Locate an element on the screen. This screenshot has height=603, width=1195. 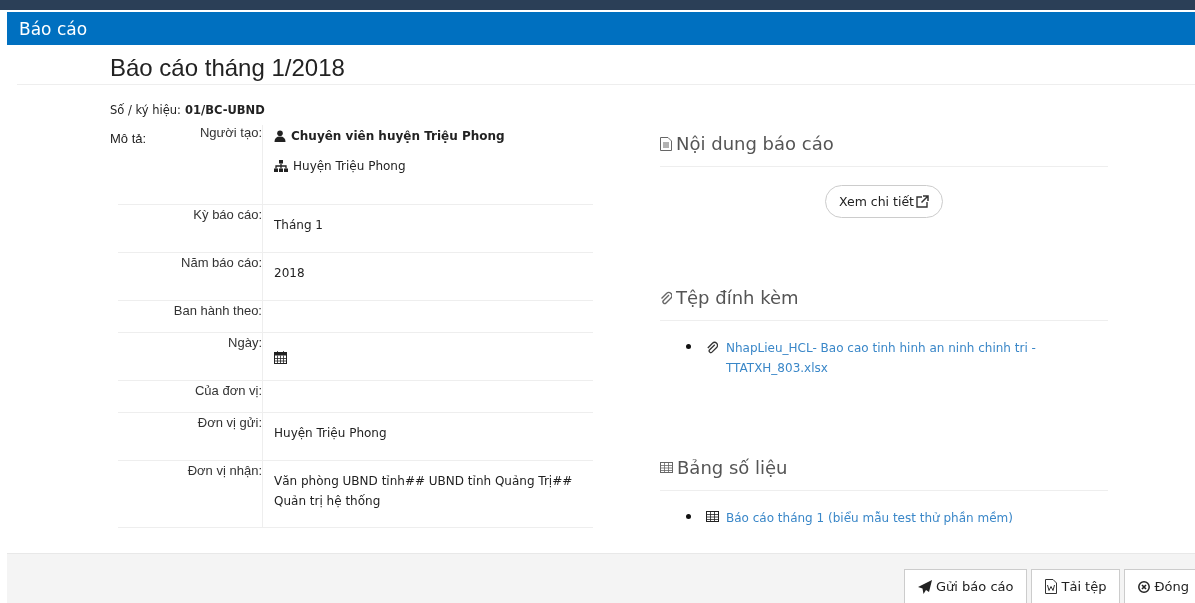
close-icon is located at coordinates (1144, 586).